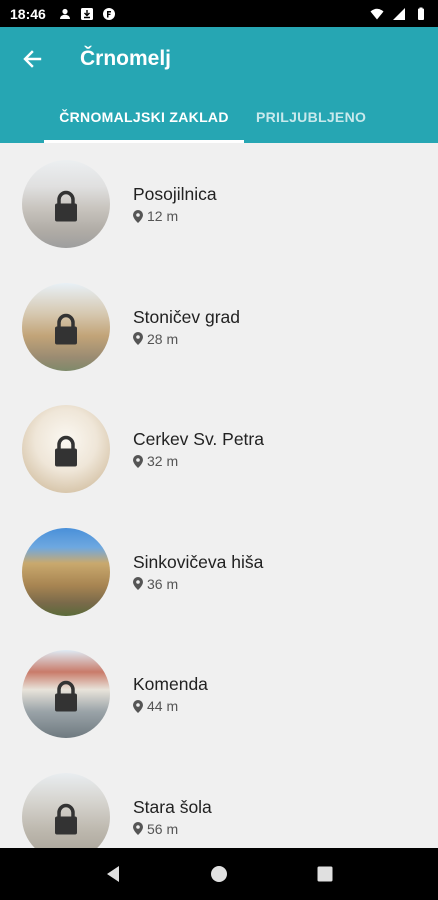  I want to click on distance-value: 12 m, so click(163, 216).